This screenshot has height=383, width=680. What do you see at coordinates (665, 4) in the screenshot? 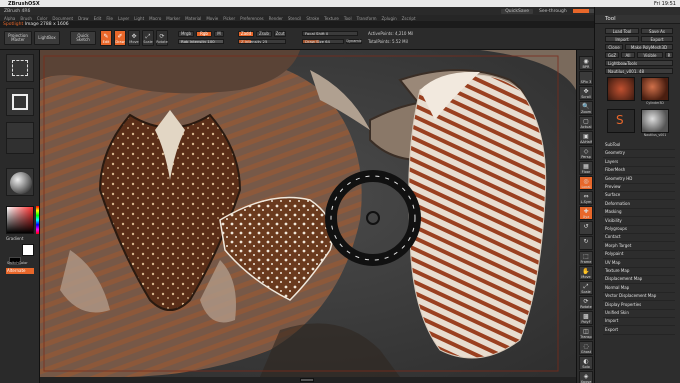
I see `clock: Fri 19:51` at bounding box center [665, 4].